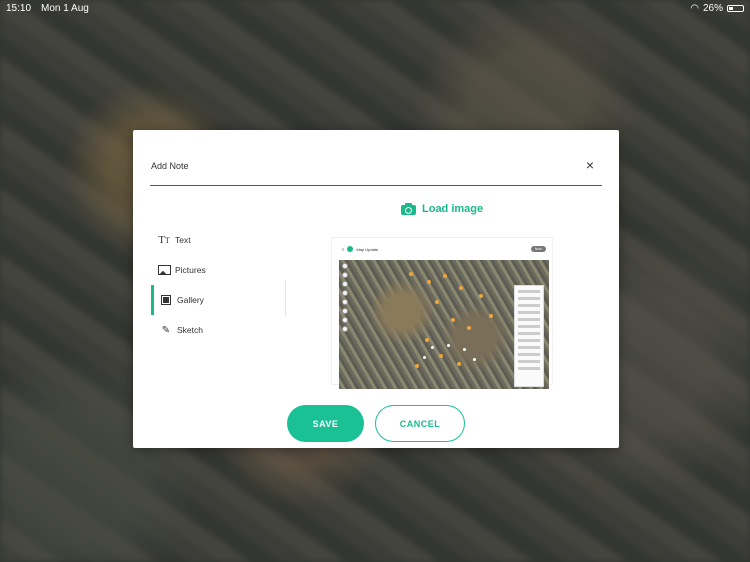 The image size is (750, 562). What do you see at coordinates (170, 166) in the screenshot?
I see `dialog-title: Add Note` at bounding box center [170, 166].